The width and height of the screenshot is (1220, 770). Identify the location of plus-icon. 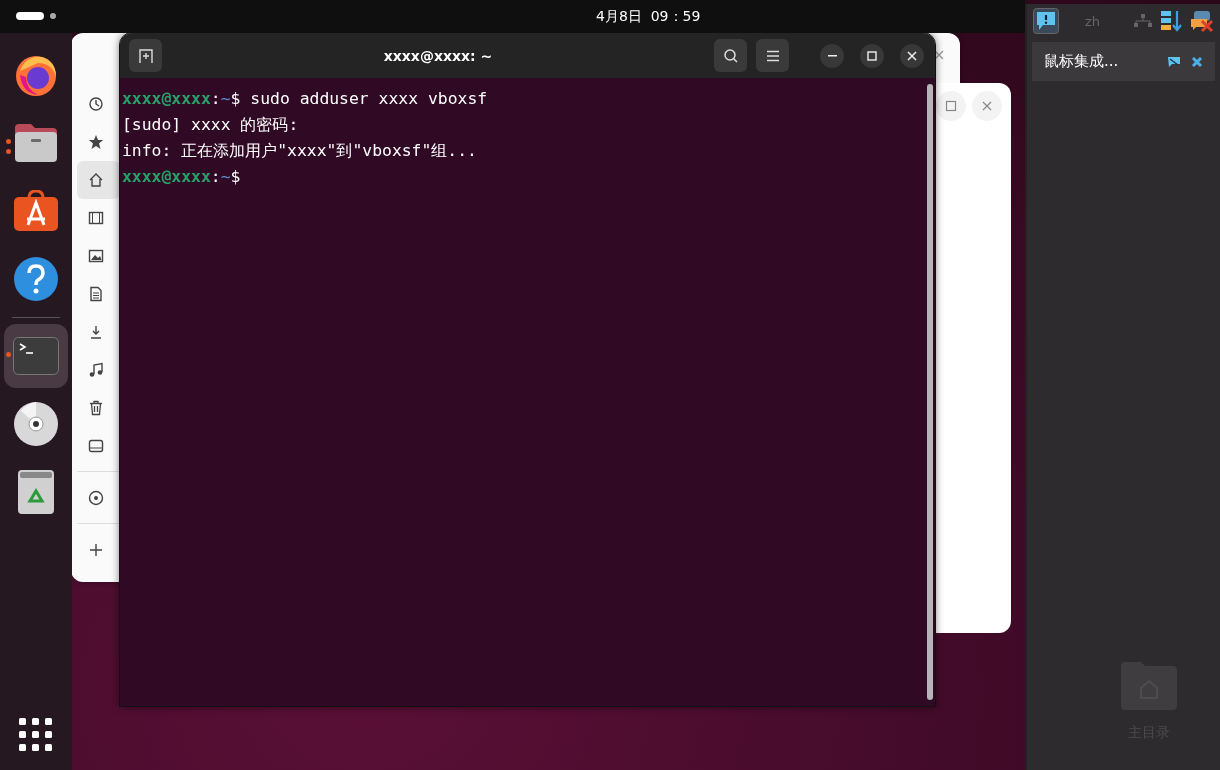
(96, 550).